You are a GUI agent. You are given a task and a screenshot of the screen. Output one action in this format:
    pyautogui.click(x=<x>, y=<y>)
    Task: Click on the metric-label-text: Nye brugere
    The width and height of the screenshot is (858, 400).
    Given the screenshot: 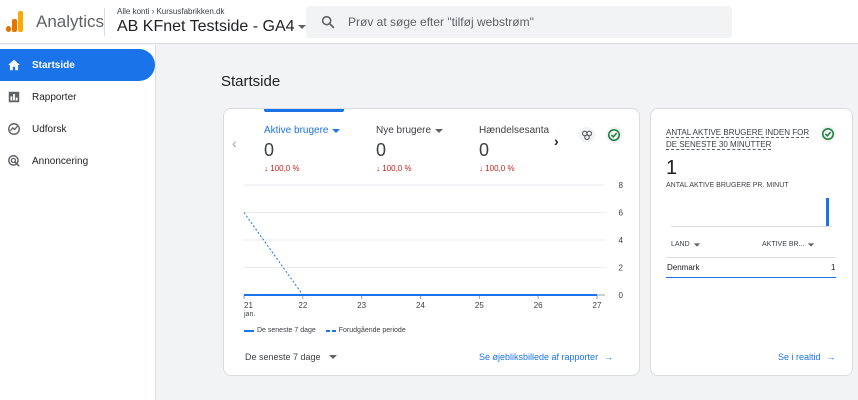 What is the action you would take?
    pyautogui.click(x=404, y=130)
    